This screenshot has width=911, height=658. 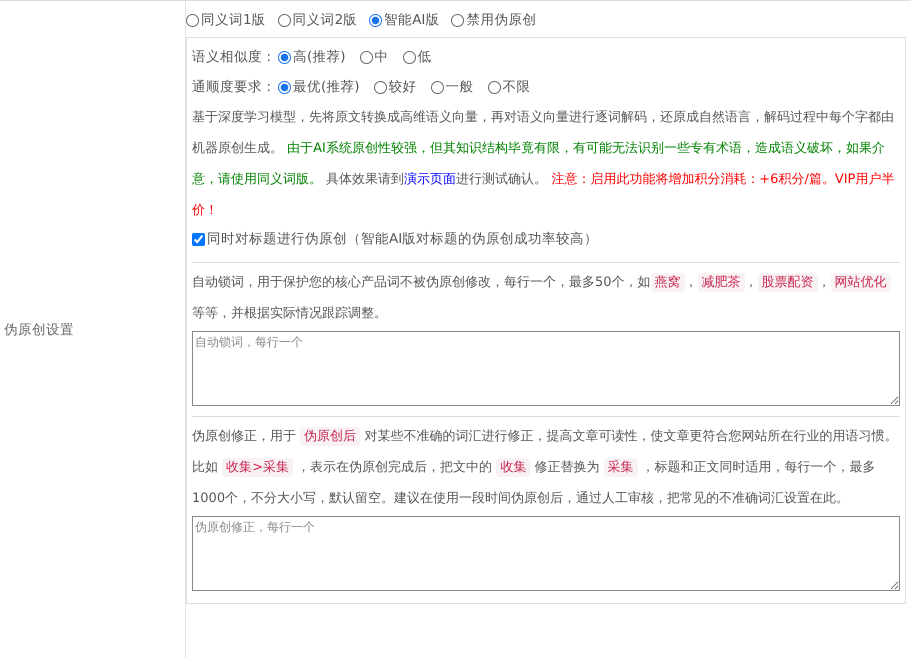 What do you see at coordinates (544, 164) in the screenshot?
I see `description-text: 基于深度学习模型，先将原文转换成高维语义向量，再对语义向量进行逐词解码，还原成自然语言，解码过程中每个字都由机器原创生成。 由于AI系统原创性较强，但其知识结构毕竟有限，有可能无法识别一些专有术语，造成语义破坏，如果介意，请使用同义词版。 具体效果请到演示页面进行测试确认。 注意：启用此功能将增加积分消耗：+6积分/篇。VIP用户半价！` at bounding box center [544, 164].